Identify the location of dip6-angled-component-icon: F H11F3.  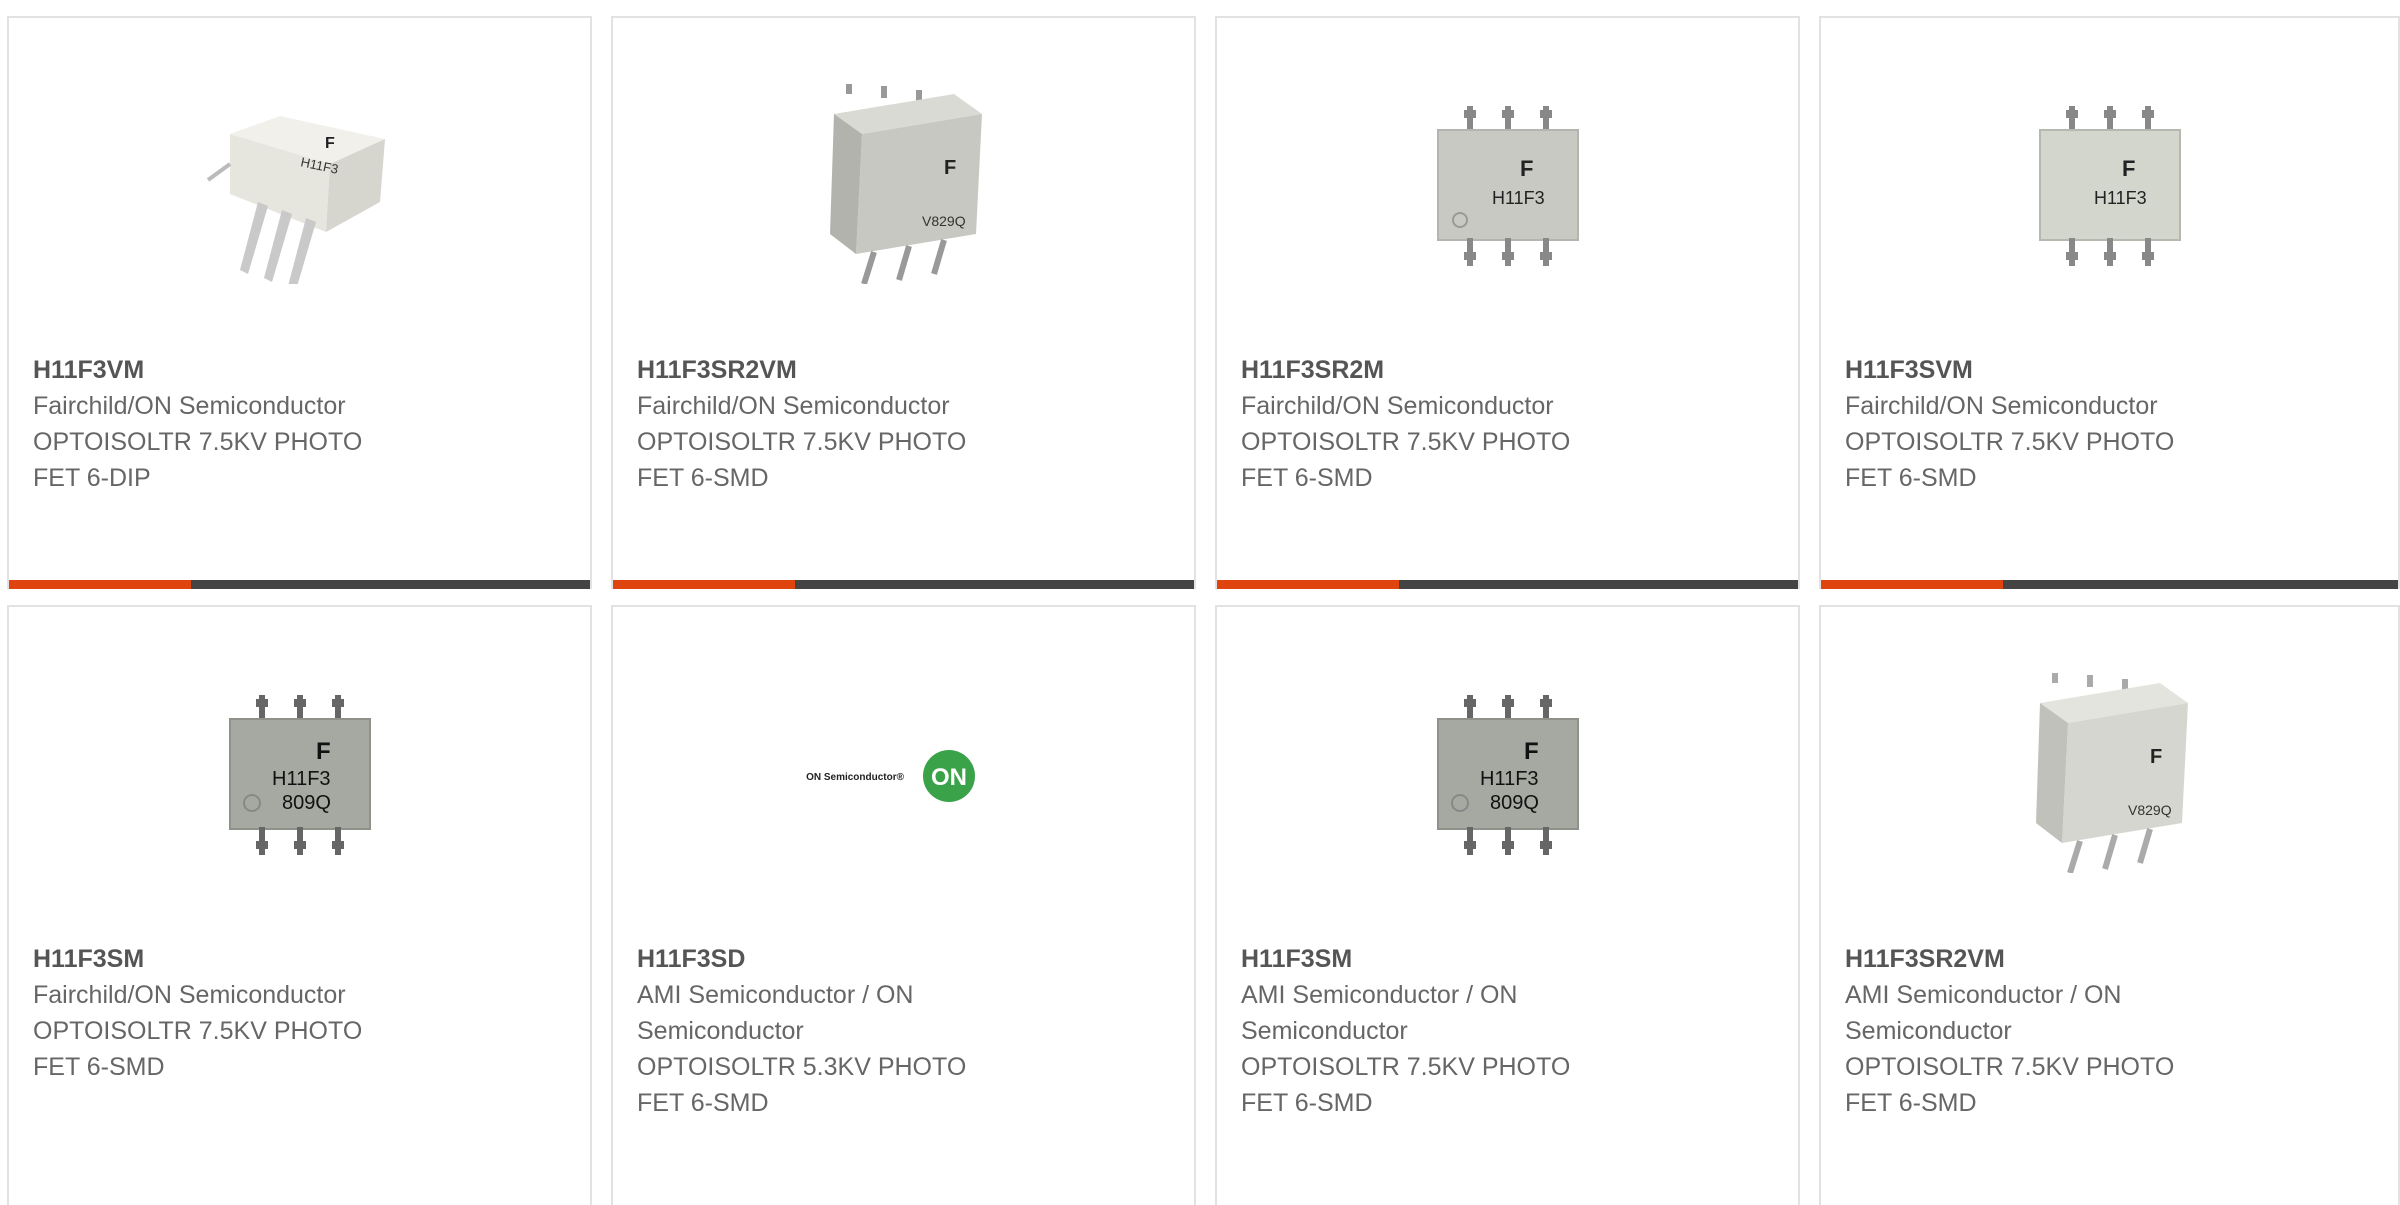
(295, 200).